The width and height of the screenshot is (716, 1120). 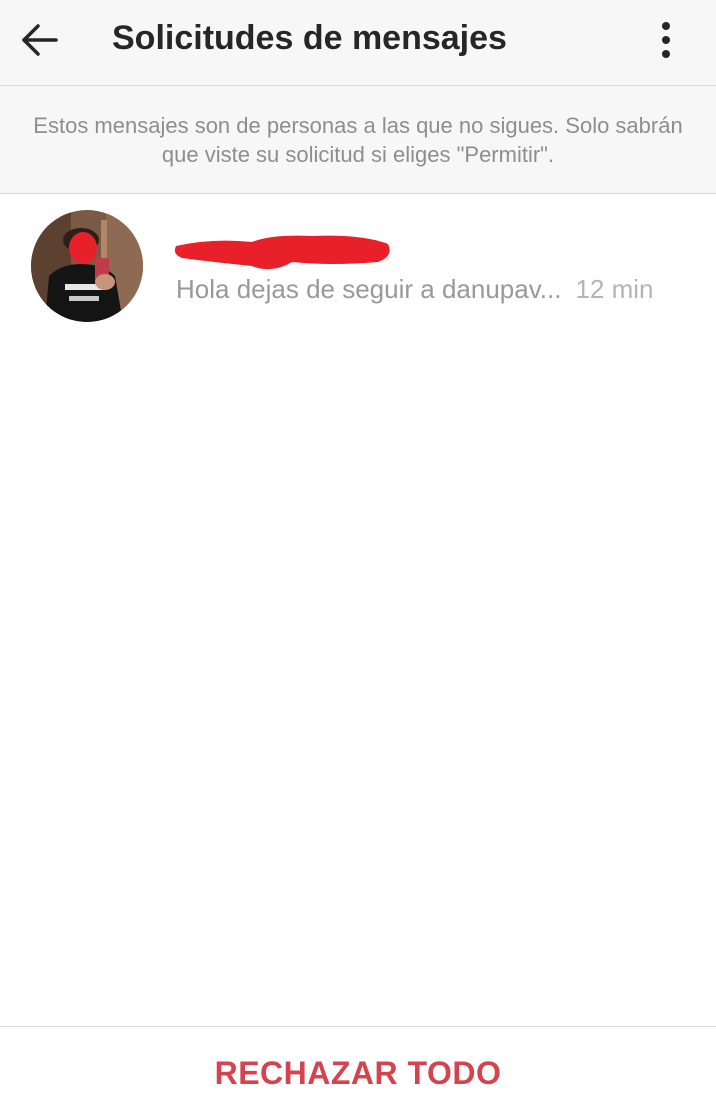 I want to click on reject-all-button: RECHAZAR TODO, so click(x=358, y=1073).